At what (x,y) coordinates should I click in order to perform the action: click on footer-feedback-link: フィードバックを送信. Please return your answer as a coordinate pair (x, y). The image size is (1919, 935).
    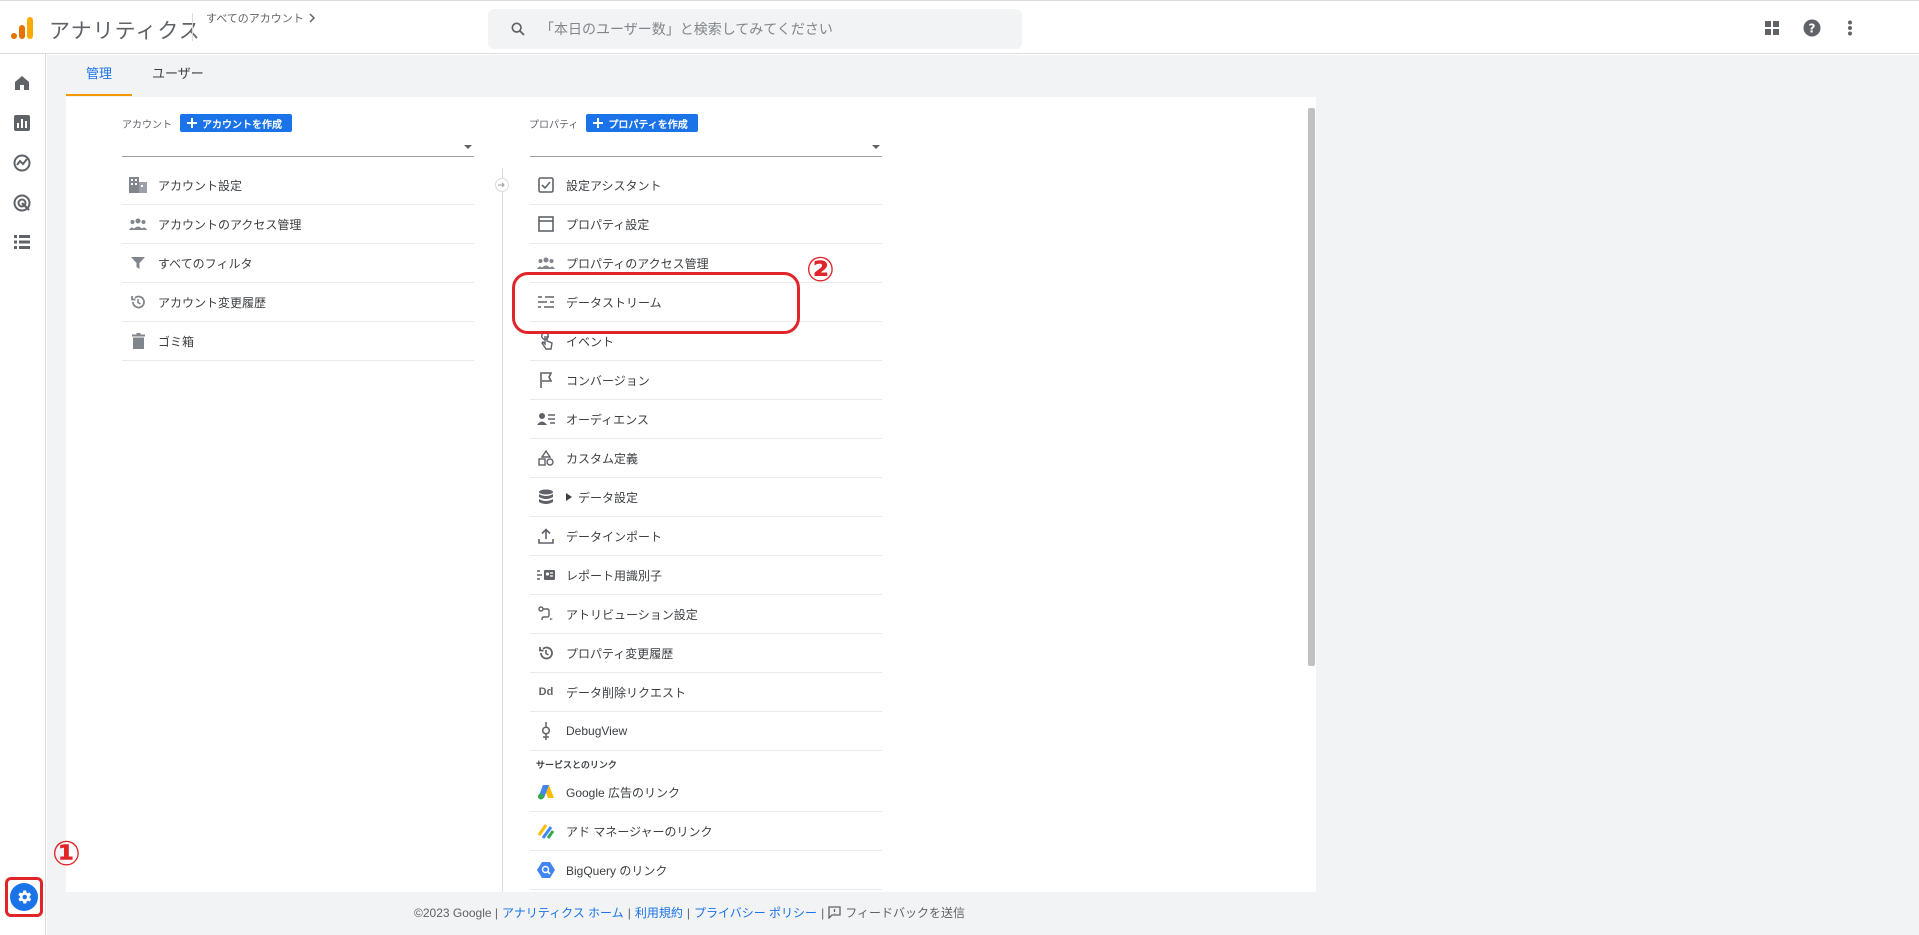
    Looking at the image, I should click on (905, 912).